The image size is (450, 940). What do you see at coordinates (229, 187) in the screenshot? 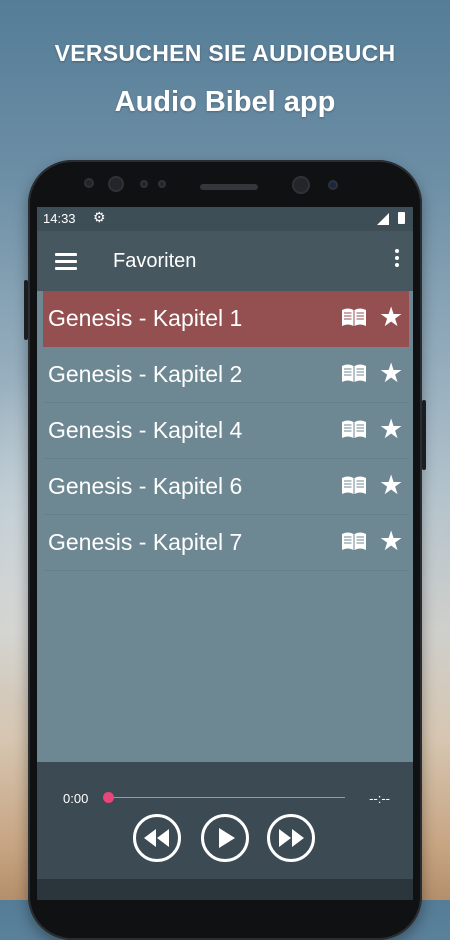
I see `phone-speaker` at bounding box center [229, 187].